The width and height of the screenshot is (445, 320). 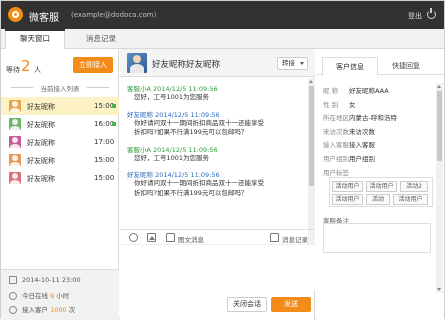 I want to click on send-button: 发送, so click(x=291, y=304).